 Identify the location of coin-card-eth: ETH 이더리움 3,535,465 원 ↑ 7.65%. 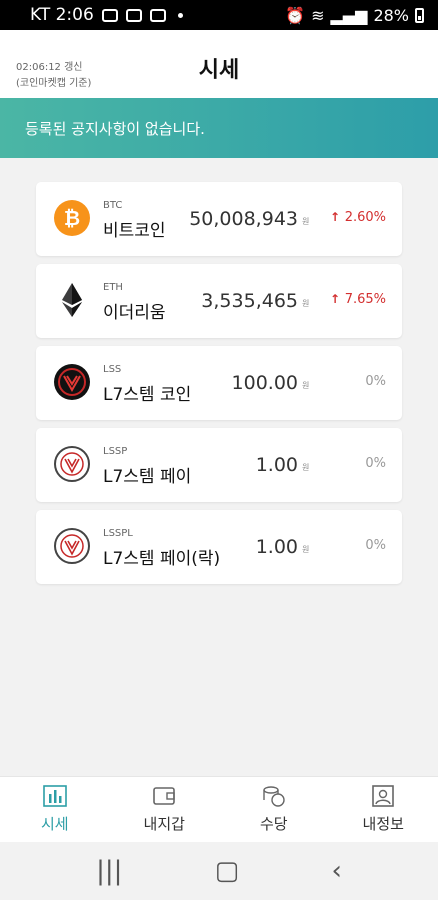
(219, 301).